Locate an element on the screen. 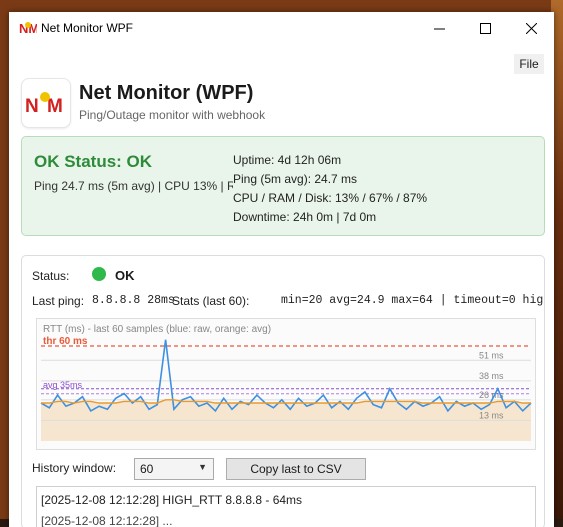 The image size is (563, 527). status-value: OK is located at coordinates (125, 275).